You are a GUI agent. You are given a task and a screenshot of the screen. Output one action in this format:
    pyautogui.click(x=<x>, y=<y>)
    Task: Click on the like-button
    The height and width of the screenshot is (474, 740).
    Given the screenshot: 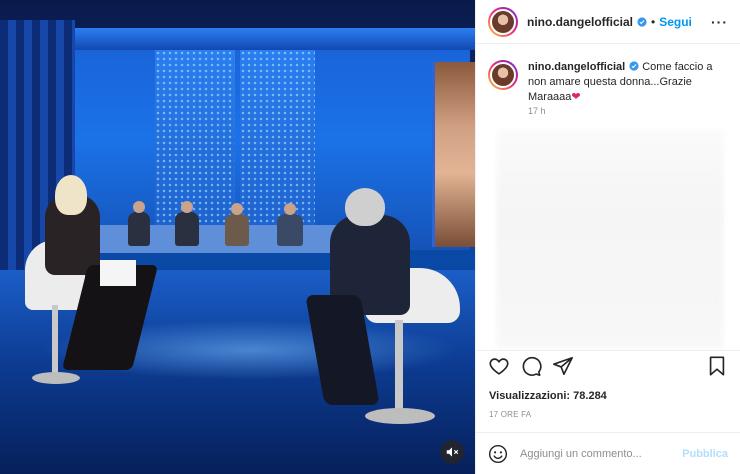 What is the action you would take?
    pyautogui.click(x=499, y=366)
    